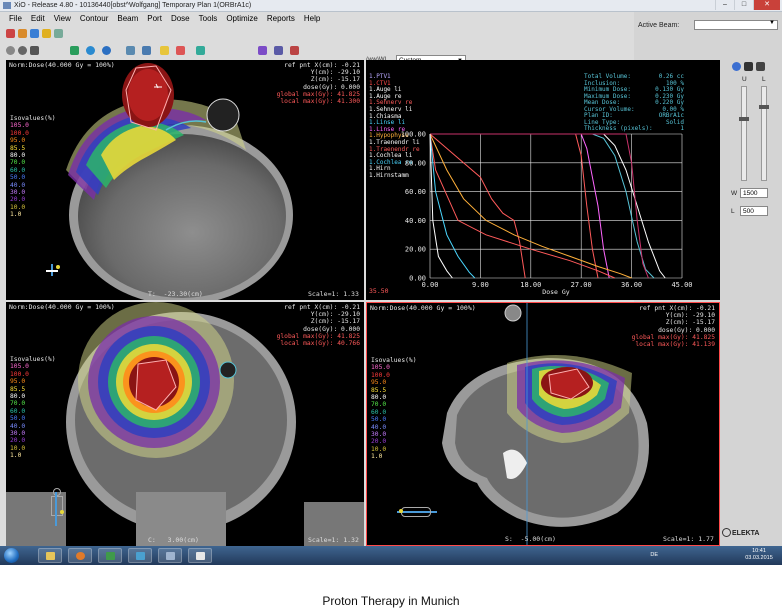 This screenshot has width=782, height=613. Describe the element at coordinates (50, 555) in the screenshot. I see `taskbar-explorer` at that location.